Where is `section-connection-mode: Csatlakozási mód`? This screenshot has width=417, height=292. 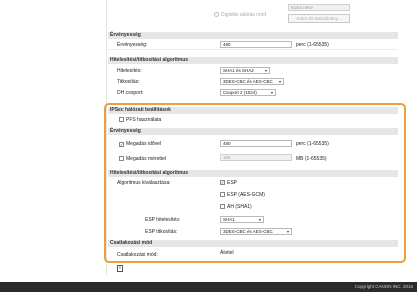
section-connection-mode: Csatlakozási mód is located at coordinates (253, 243).